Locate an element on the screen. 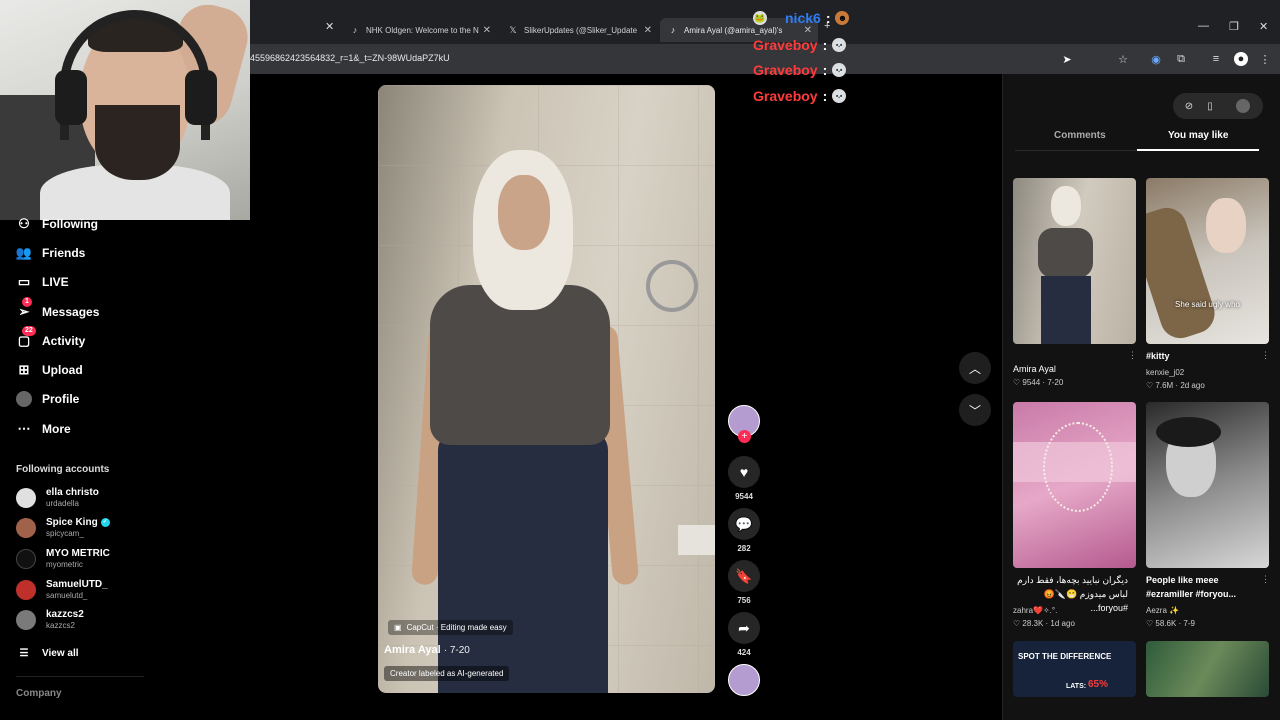  tab-nhk: ♪ NHK Oldgen: Welcome to the N ✕ is located at coordinates (419, 30).